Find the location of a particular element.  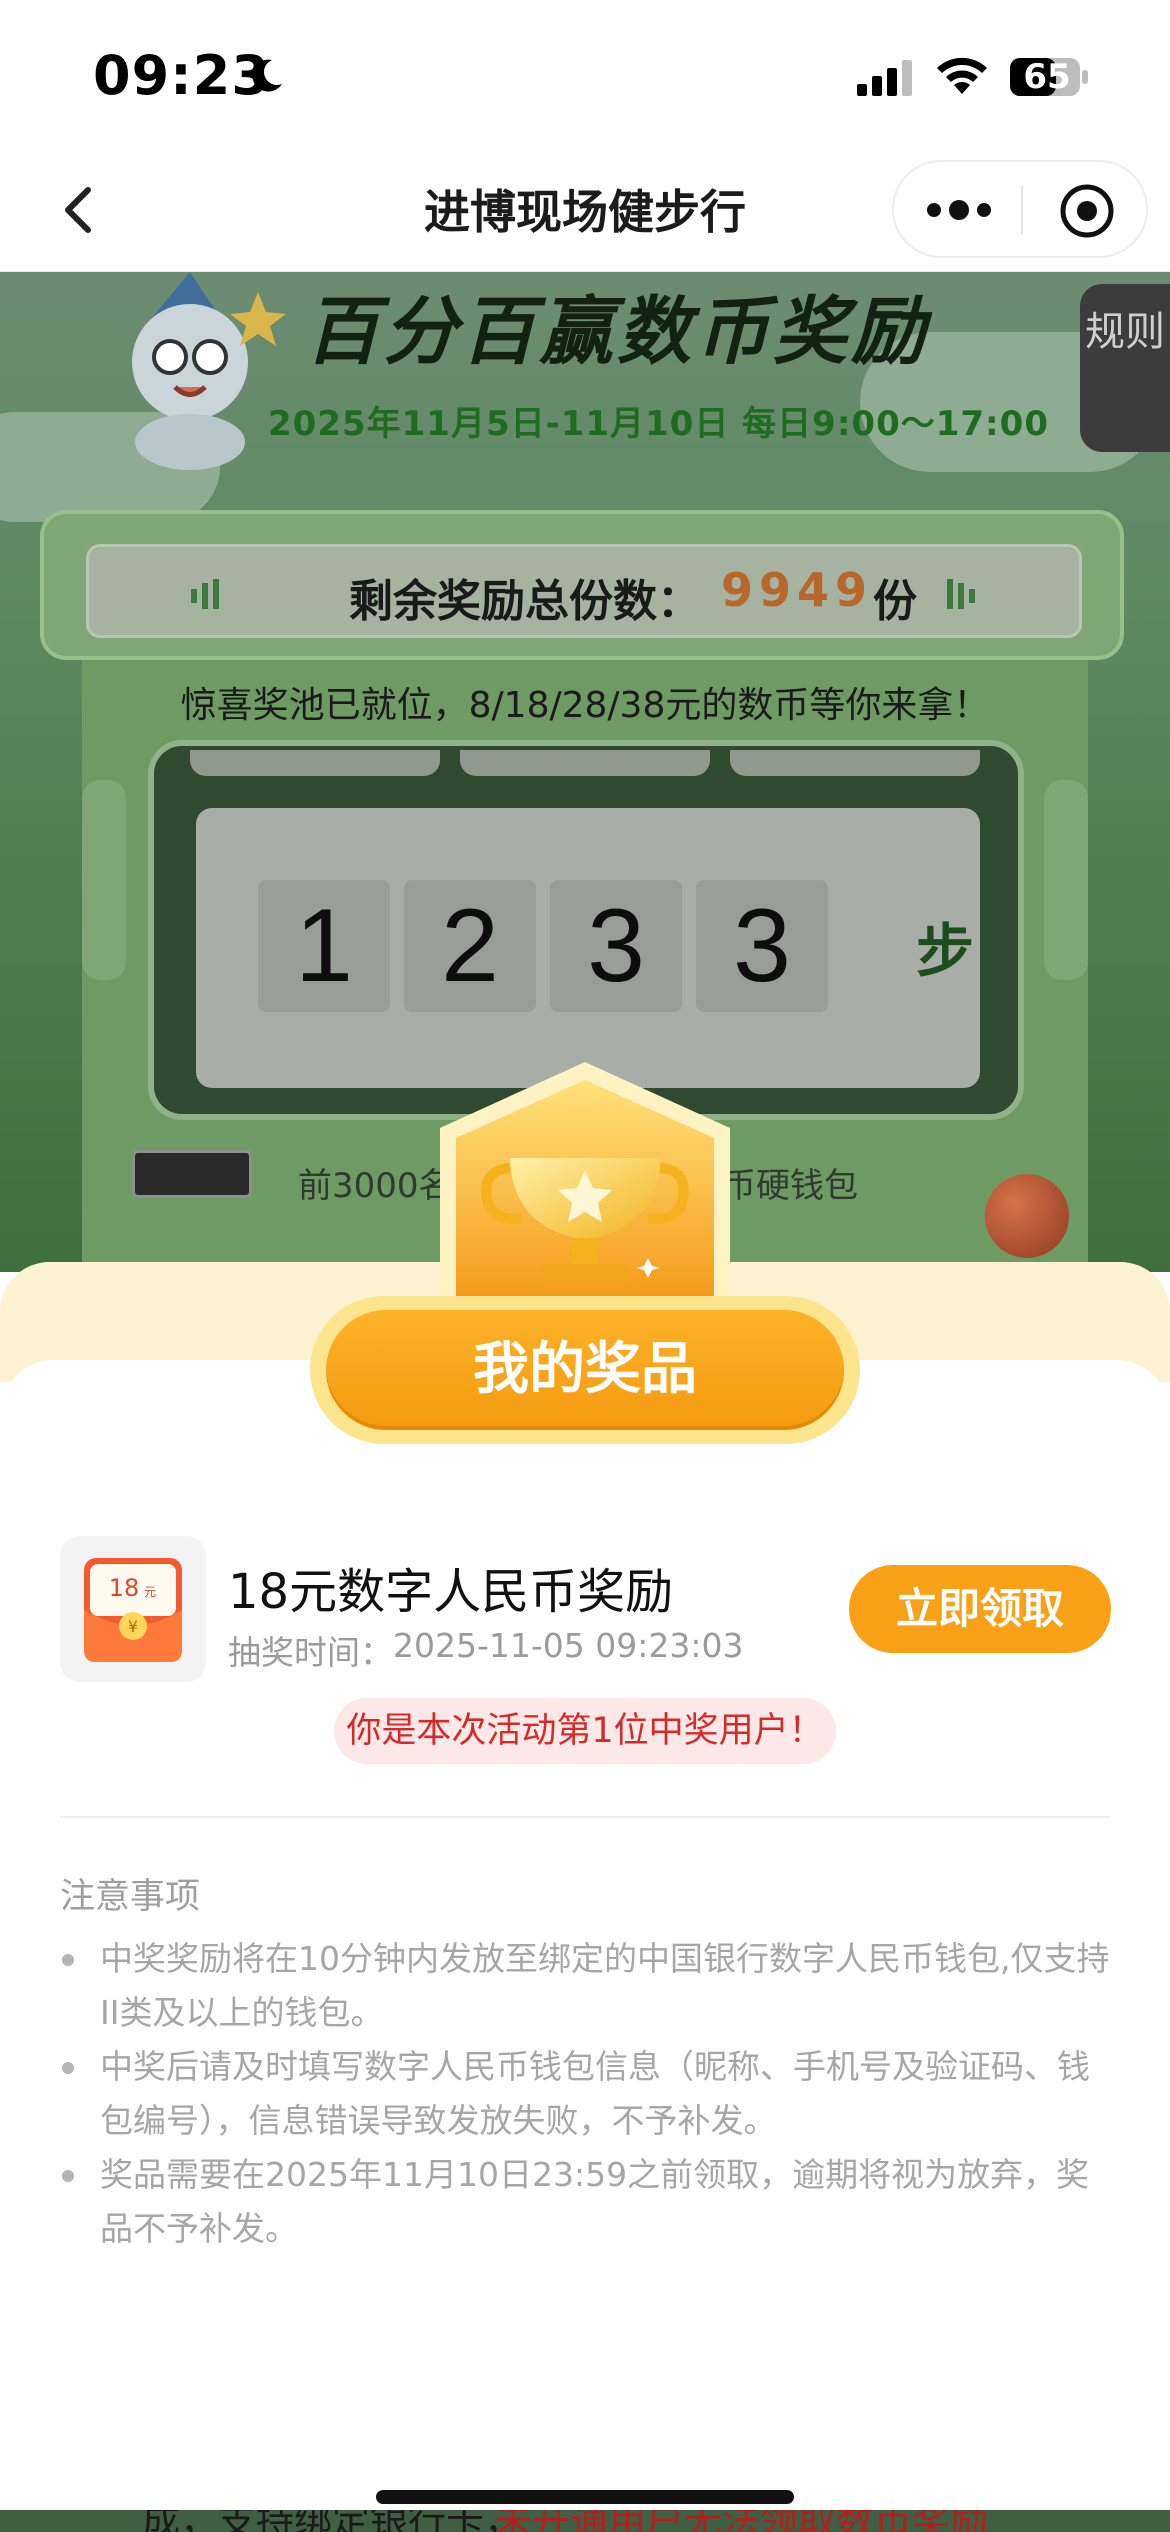

winner-badge: 你是本次活动第1位中奖用户！ is located at coordinates (585, 1731).